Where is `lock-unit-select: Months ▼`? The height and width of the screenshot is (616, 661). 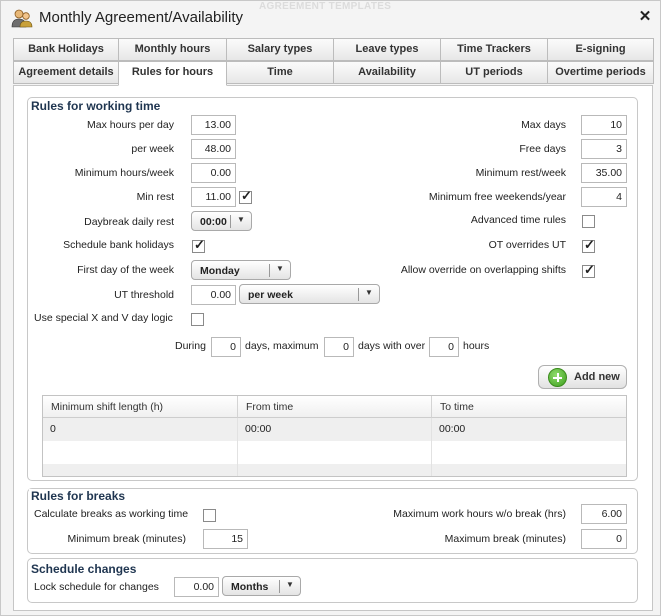
lock-unit-select: Months ▼ is located at coordinates (261, 586).